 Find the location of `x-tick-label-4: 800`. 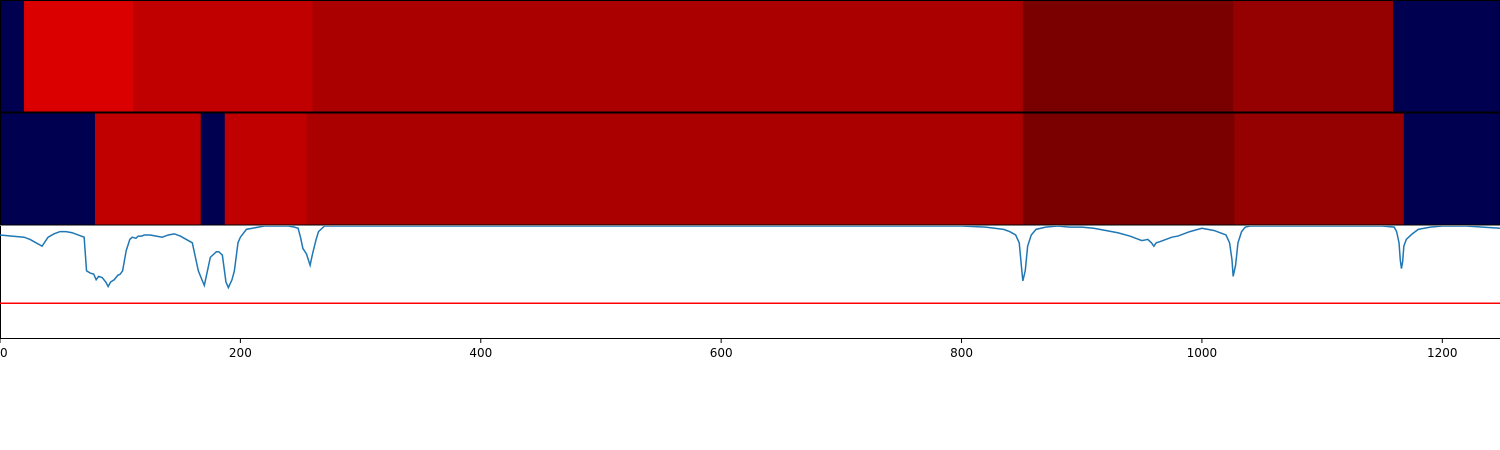

x-tick-label-4: 800 is located at coordinates (961, 353).